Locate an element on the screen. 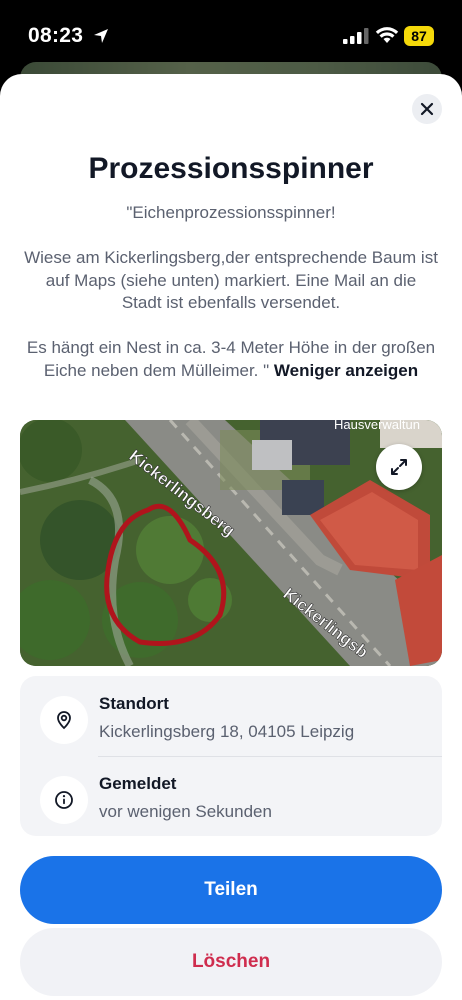 The image size is (462, 1000). reported-icon-circle is located at coordinates (64, 800).